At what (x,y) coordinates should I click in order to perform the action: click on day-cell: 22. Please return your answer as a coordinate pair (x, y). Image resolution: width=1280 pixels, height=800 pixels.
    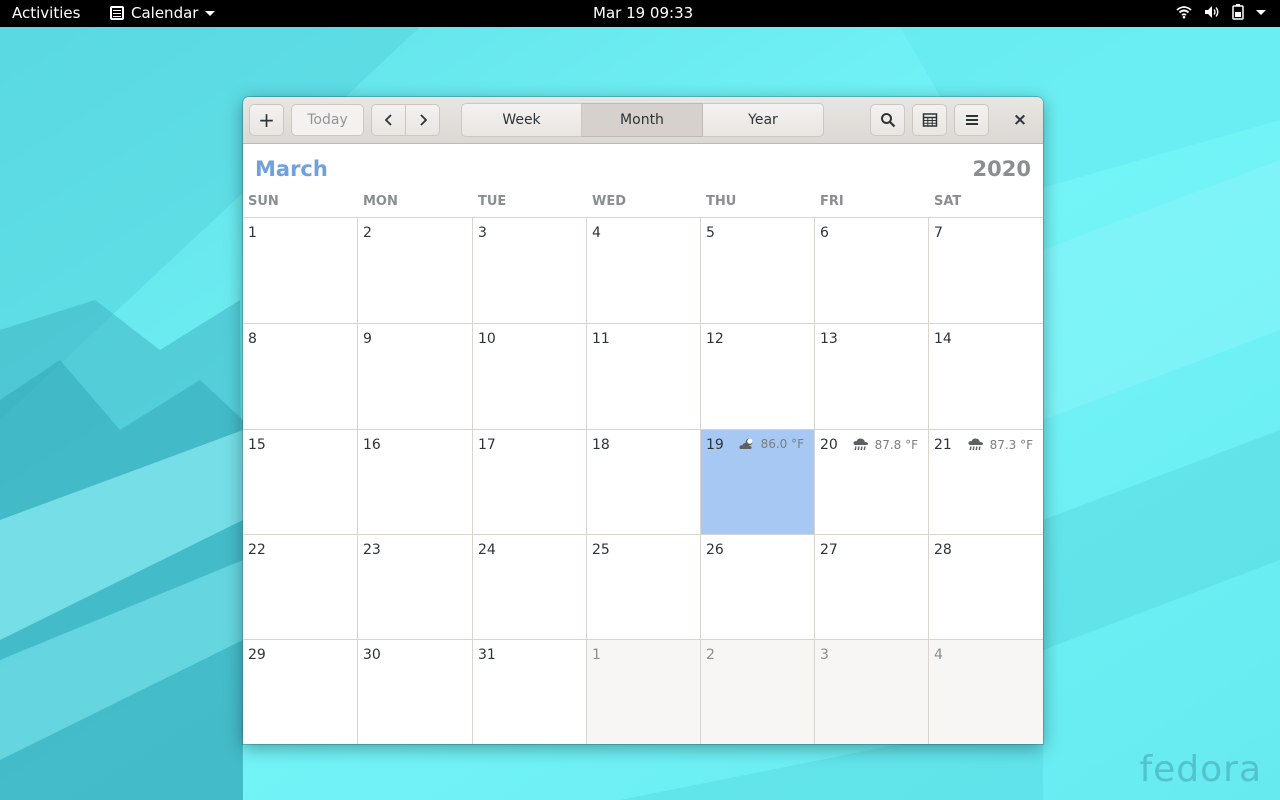
    Looking at the image, I should click on (300, 587).